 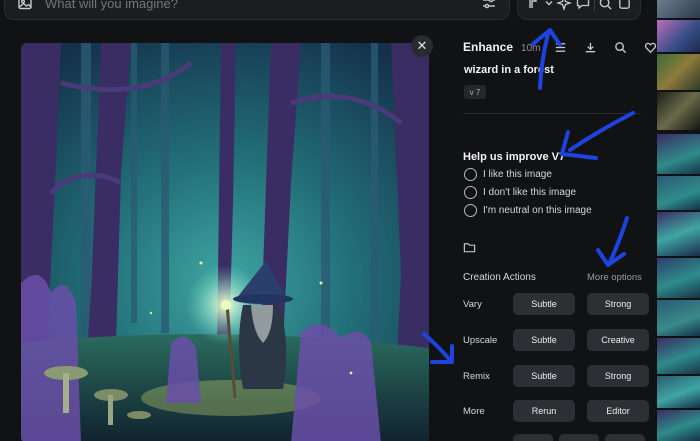 I want to click on expand-icon, so click(x=624, y=6).